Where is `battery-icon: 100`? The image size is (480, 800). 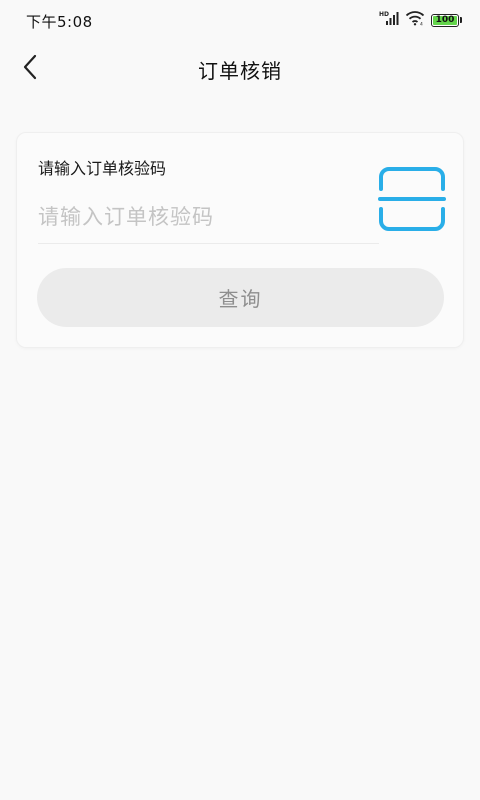 battery-icon: 100 is located at coordinates (445, 20).